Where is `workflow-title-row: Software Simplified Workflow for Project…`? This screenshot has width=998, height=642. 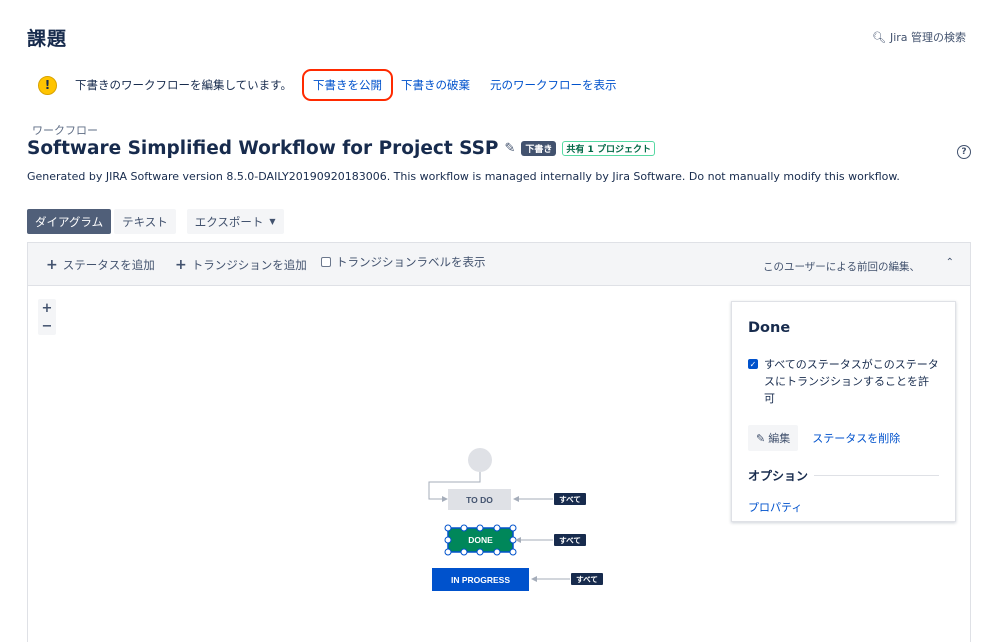
workflow-title-row: Software Simplified Workflow for Project… is located at coordinates (341, 148).